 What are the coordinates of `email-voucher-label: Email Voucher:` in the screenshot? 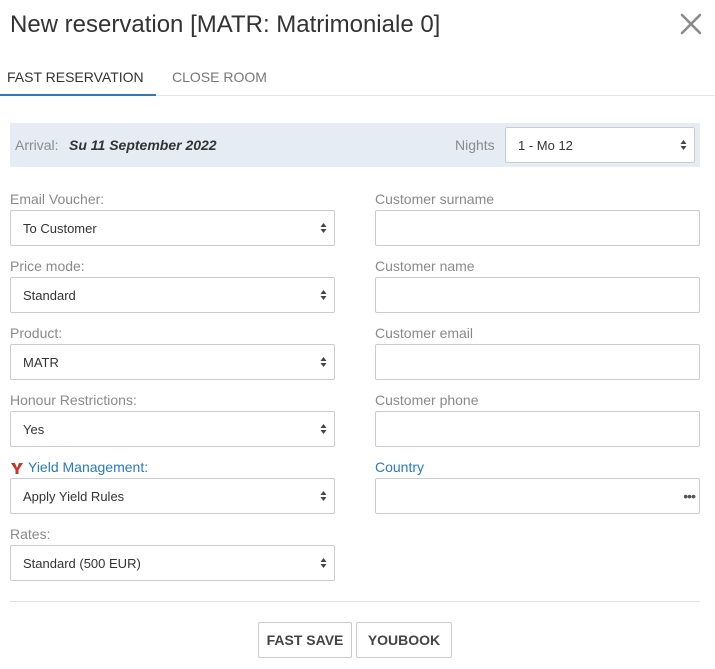 It's located at (57, 199).